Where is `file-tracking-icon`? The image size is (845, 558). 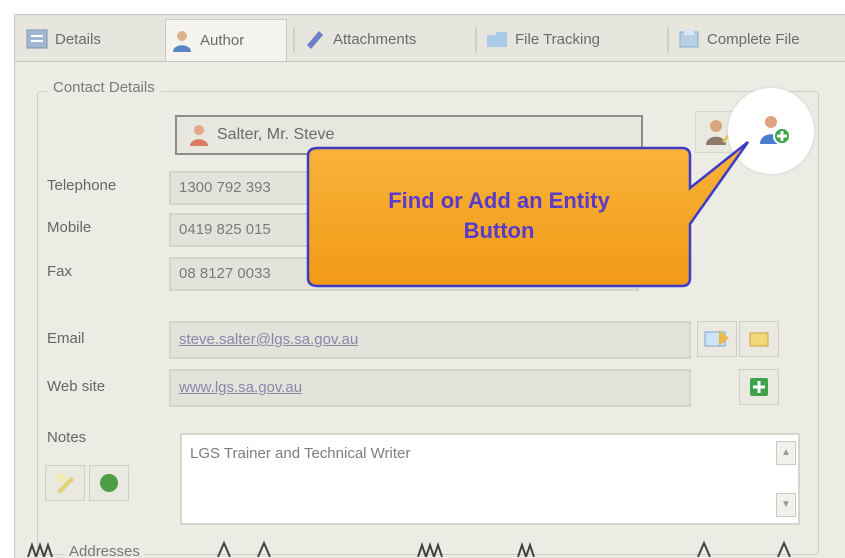 file-tracking-icon is located at coordinates (497, 39).